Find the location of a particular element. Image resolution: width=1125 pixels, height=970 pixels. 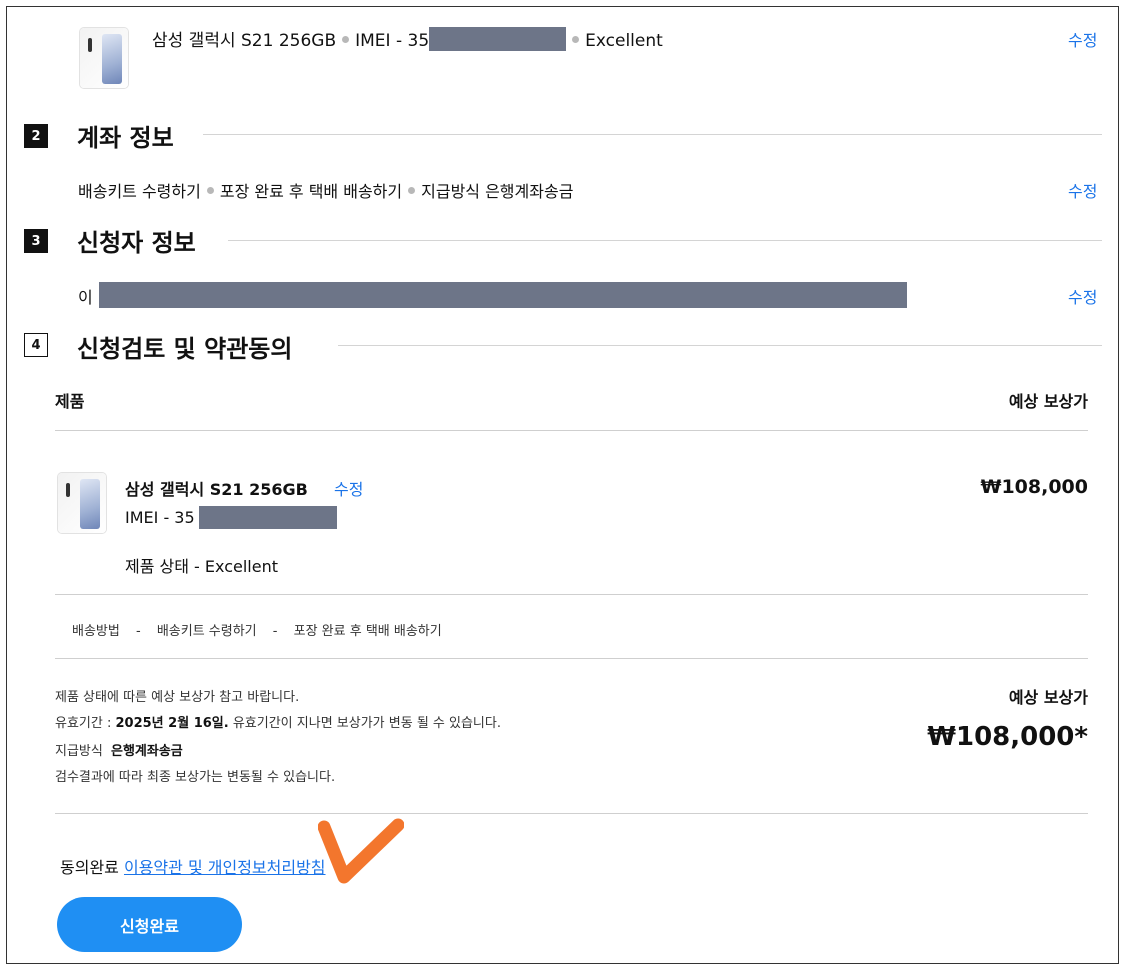

summary-payment: 지급방식 은행계좌송금 is located at coordinates (497, 191).